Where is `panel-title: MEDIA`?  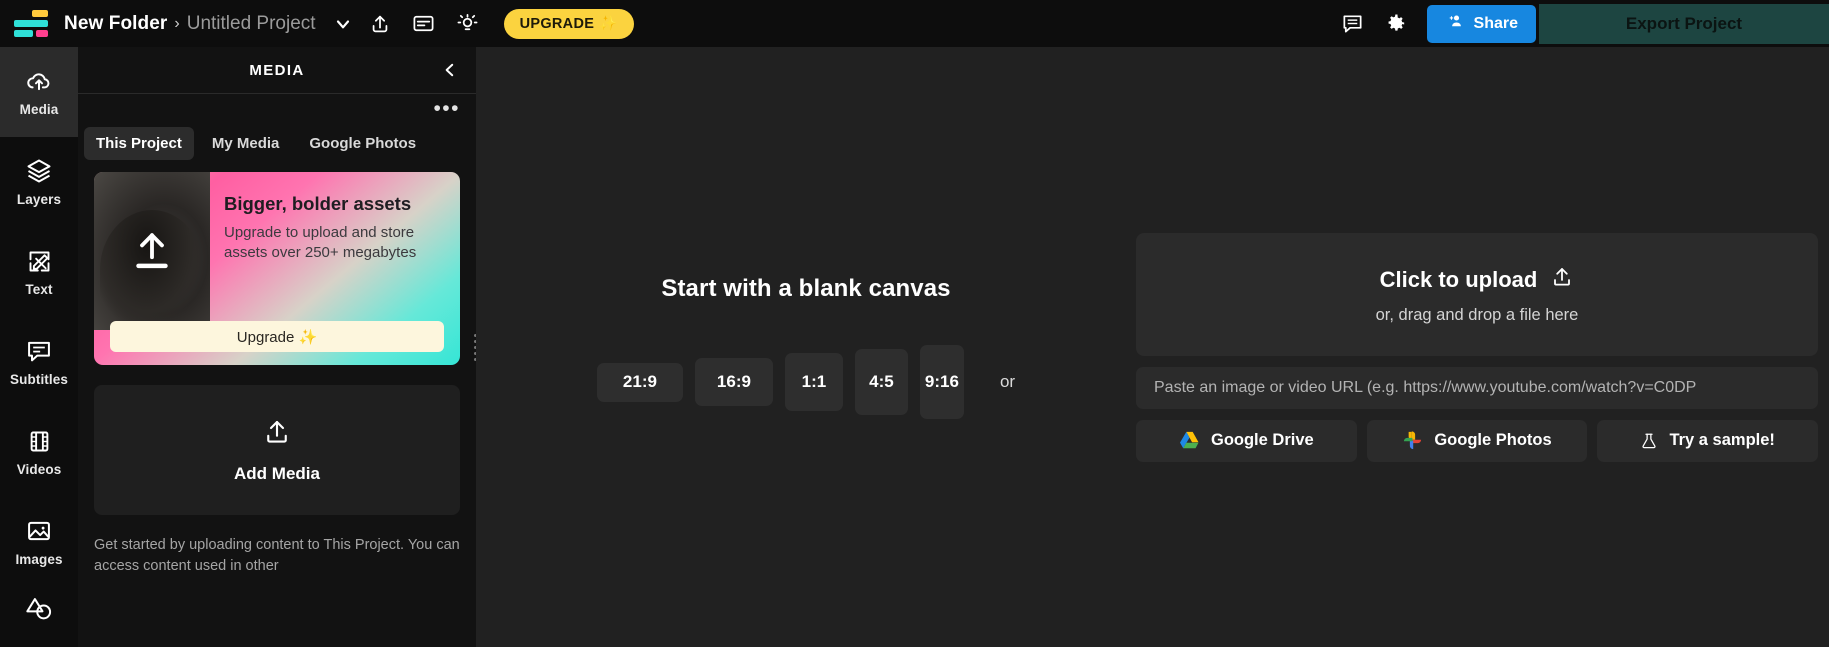
panel-title: MEDIA is located at coordinates (277, 70).